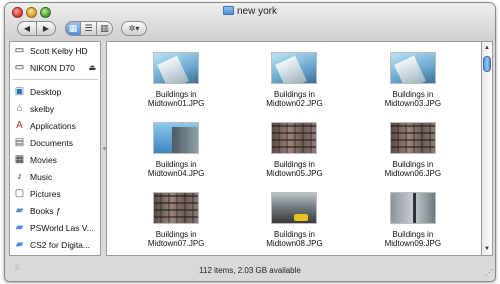  Describe the element at coordinates (250, 22) in the screenshot. I see `title-bar: new york ◀ ▶ ▦ ☰ ▥ ✲▾` at that location.